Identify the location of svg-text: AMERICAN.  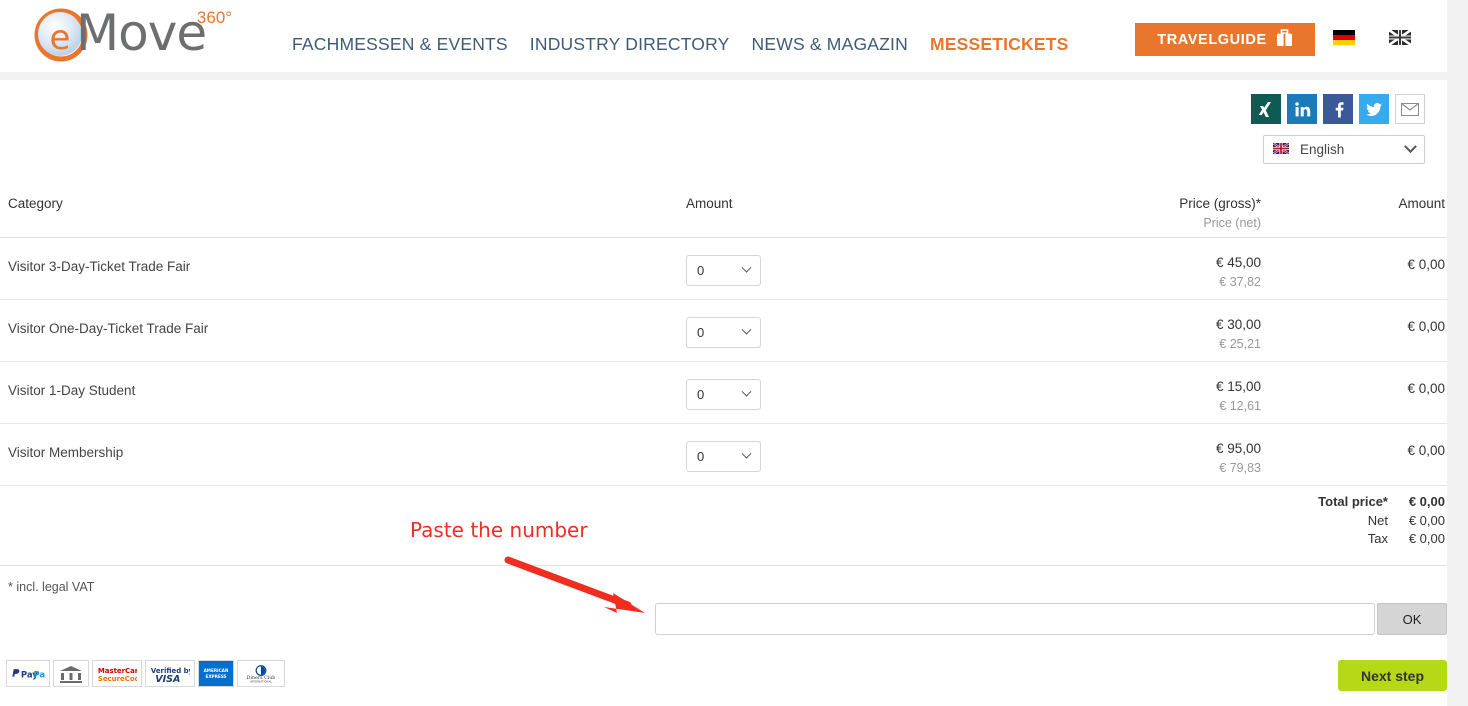
(216, 670).